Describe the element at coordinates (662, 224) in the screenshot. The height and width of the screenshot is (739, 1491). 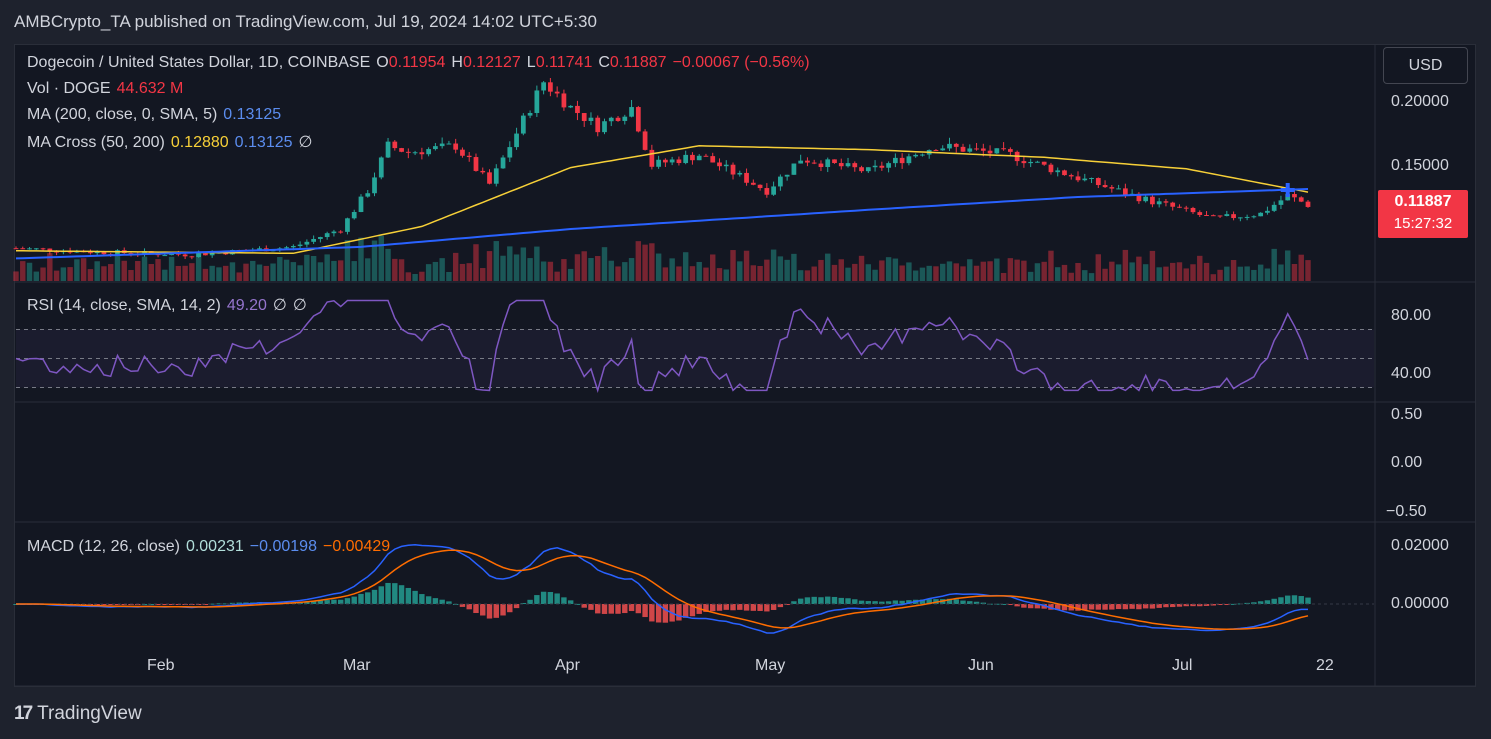
I see `ma200-line` at that location.